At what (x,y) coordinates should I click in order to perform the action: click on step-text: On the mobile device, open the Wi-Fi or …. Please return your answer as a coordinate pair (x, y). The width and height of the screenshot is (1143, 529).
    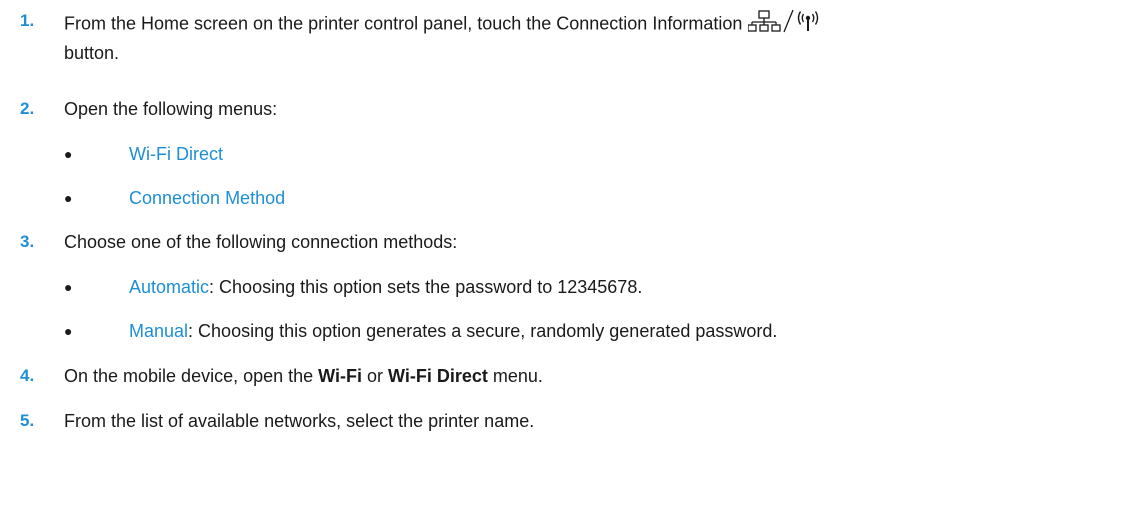
    Looking at the image, I should click on (303, 376).